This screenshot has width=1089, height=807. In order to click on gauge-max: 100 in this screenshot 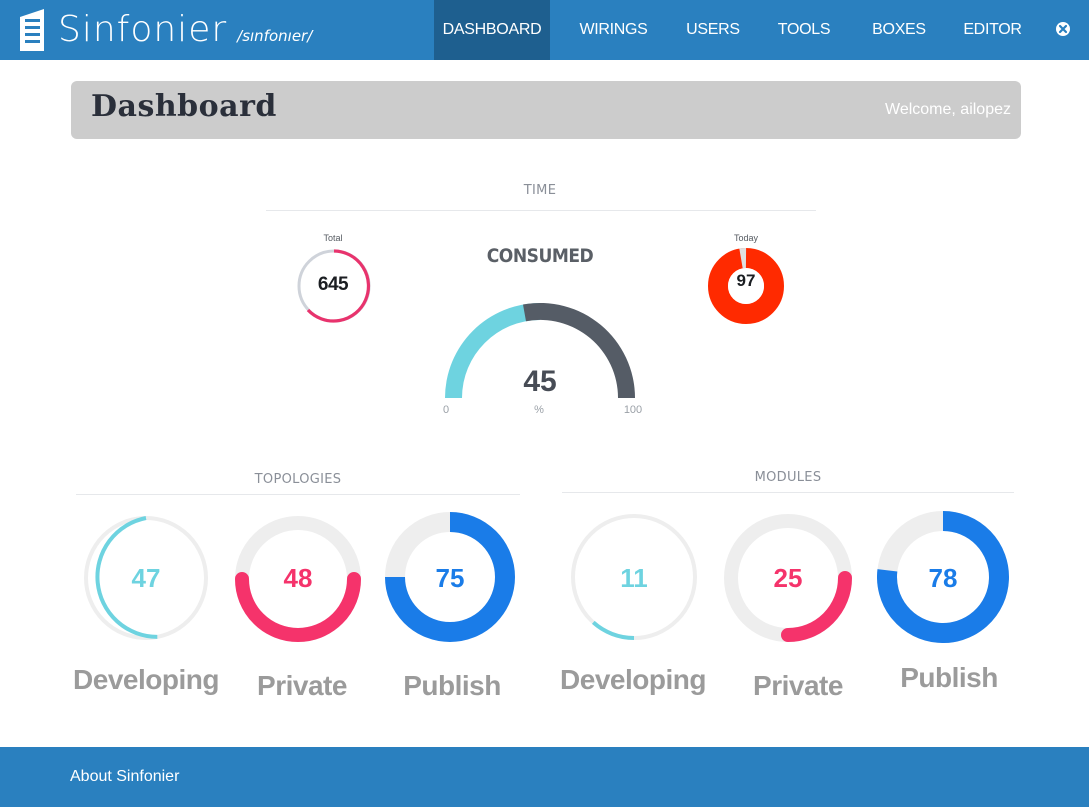, I will do `click(633, 410)`.